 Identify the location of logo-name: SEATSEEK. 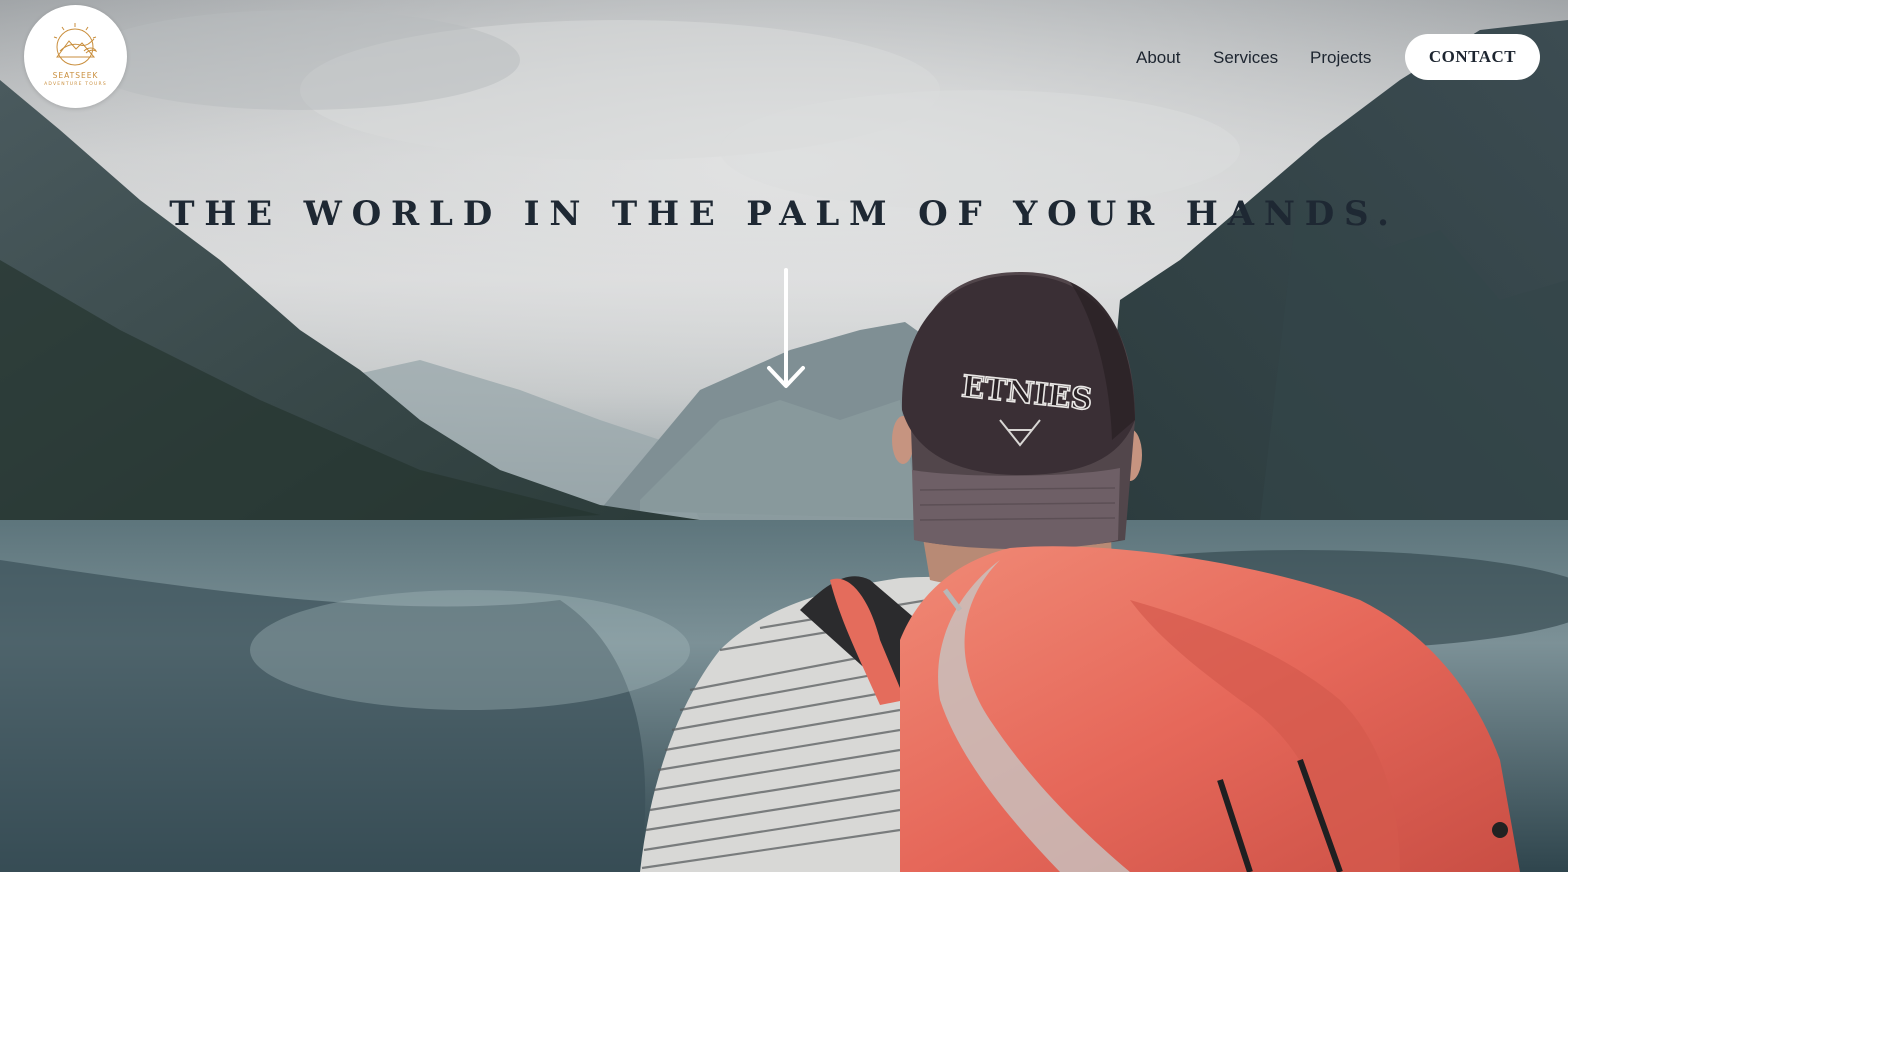
(75, 75).